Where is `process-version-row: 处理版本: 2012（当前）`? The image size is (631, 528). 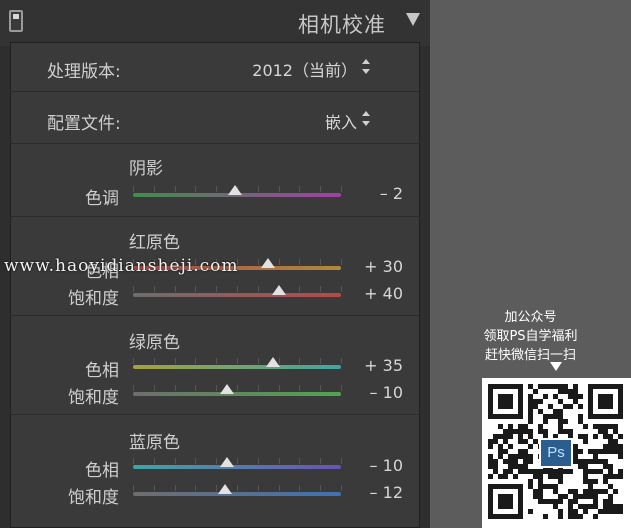
process-version-row: 处理版本: 2012（当前） is located at coordinates (215, 67).